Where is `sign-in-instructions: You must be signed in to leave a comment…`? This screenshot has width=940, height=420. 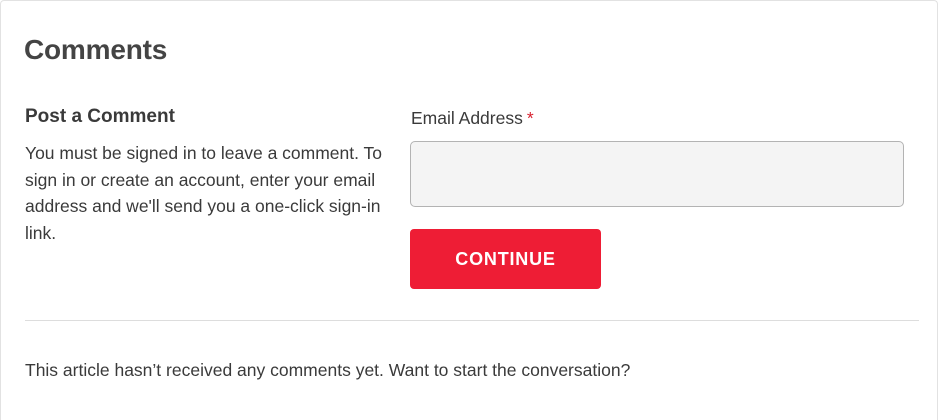 sign-in-instructions: You must be signed in to leave a comment… is located at coordinates (204, 193).